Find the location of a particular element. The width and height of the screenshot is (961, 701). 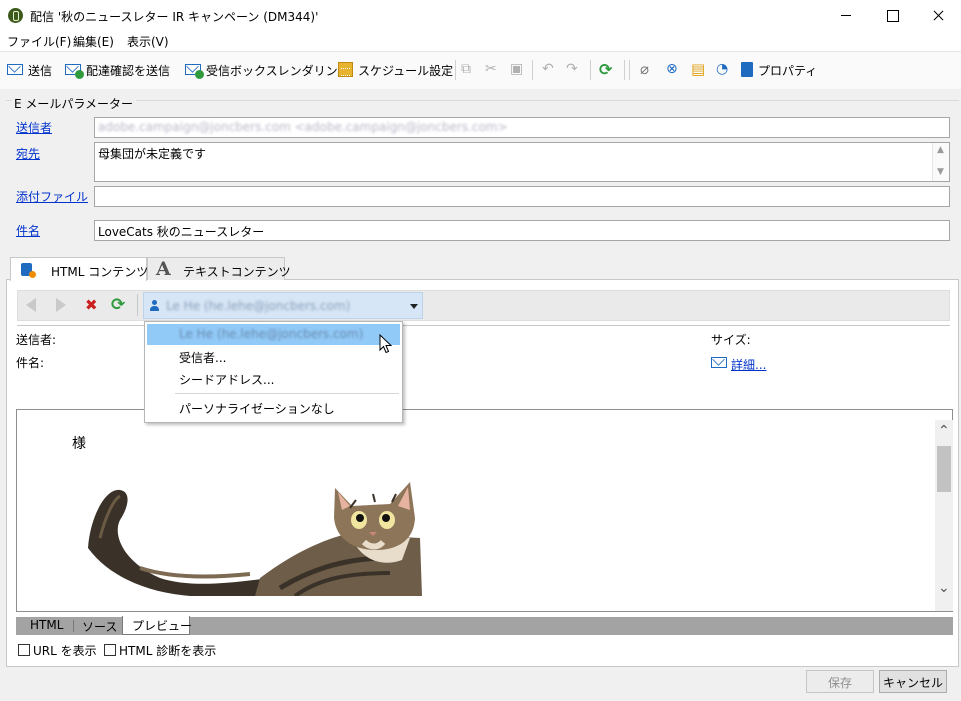

scroll-up-icon: ⌃ is located at coordinates (944, 431).